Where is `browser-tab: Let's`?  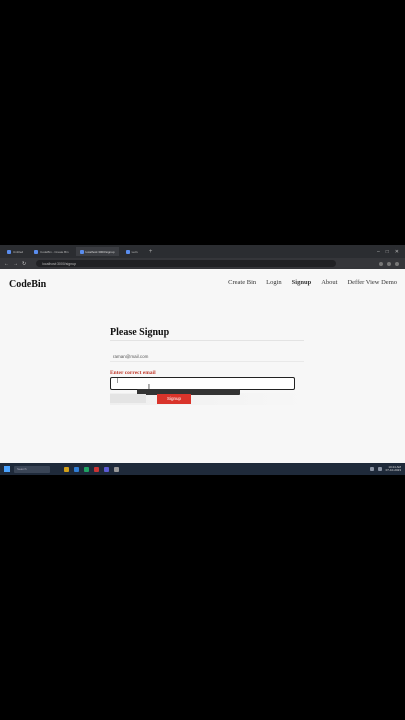
browser-tab: Let's is located at coordinates (132, 251).